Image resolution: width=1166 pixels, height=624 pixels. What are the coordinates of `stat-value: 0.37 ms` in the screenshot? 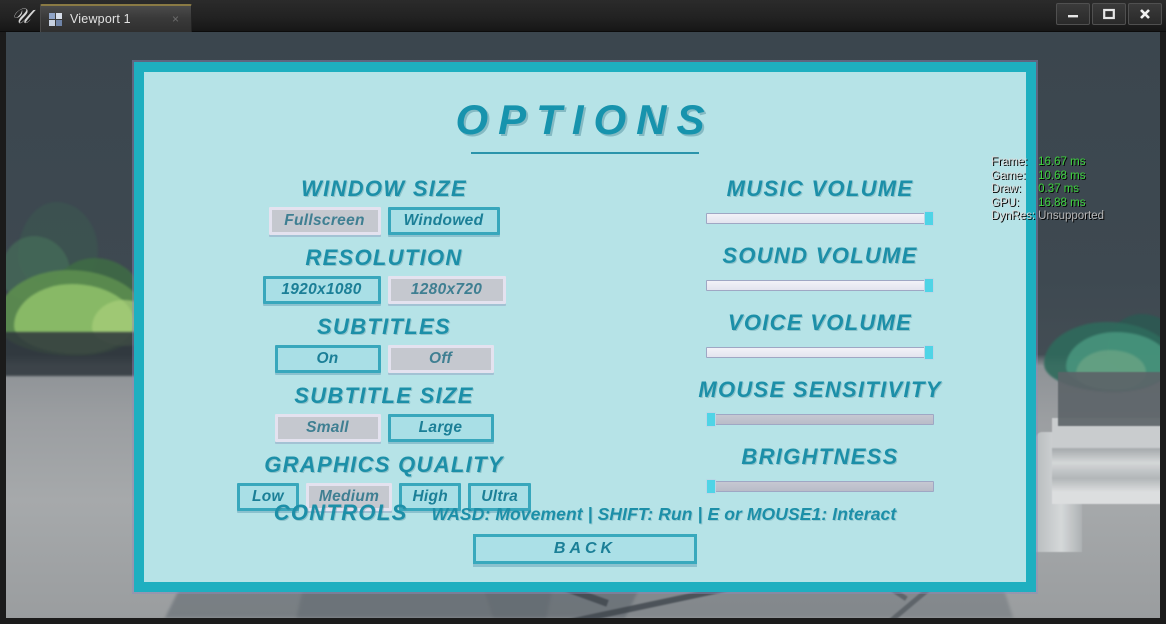 It's located at (1059, 189).